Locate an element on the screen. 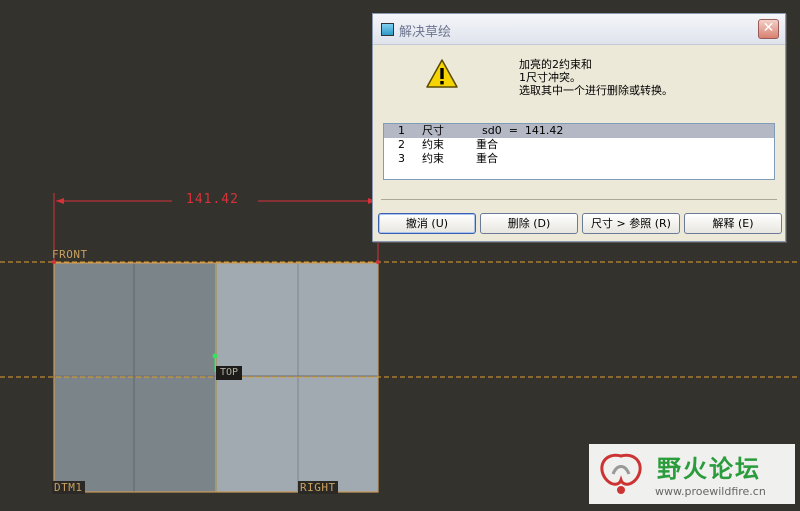 The width and height of the screenshot is (800, 511). conflict-number: 1 is located at coordinates (401, 130).